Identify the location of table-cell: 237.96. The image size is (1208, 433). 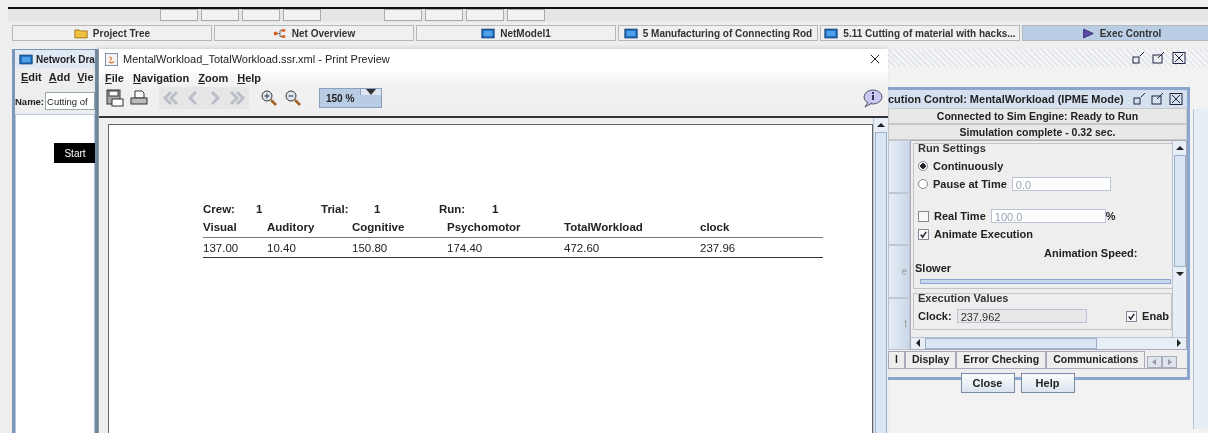
(761, 248).